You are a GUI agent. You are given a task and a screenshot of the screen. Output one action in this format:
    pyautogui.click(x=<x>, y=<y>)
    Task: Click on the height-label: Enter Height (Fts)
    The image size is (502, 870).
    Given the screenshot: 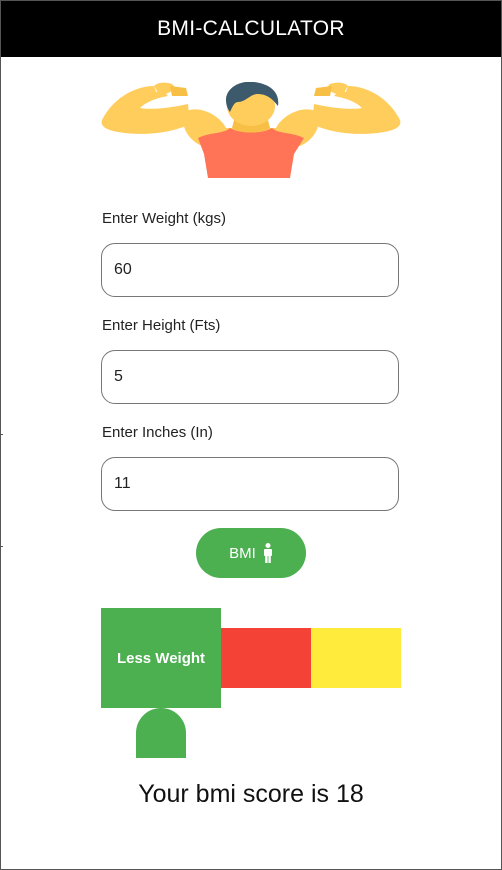 What is the action you would take?
    pyautogui.click(x=161, y=325)
    